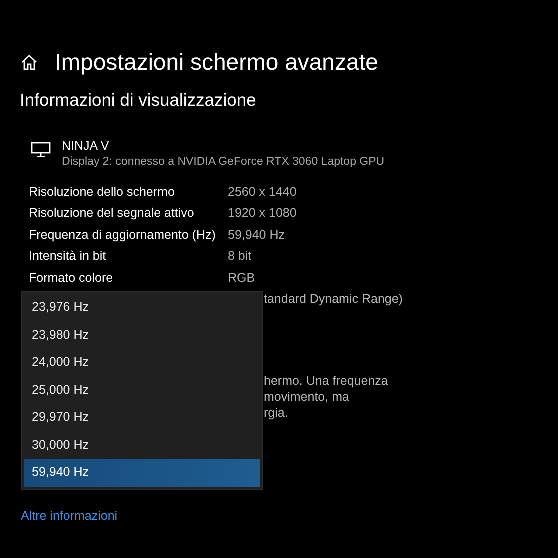 This screenshot has width=558, height=558. I want to click on dropdown-option: 23,976 Hz, so click(142, 308).